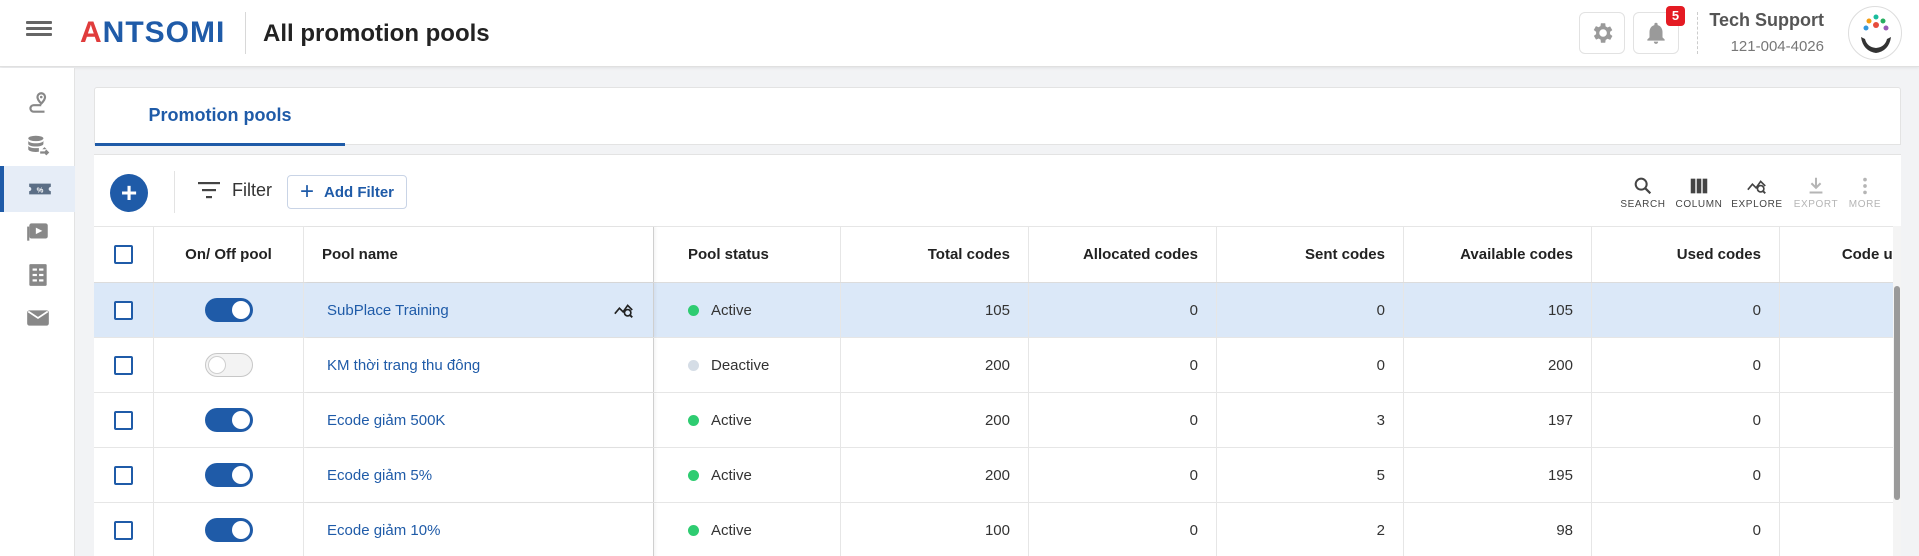 This screenshot has height=556, width=1919. Describe the element at coordinates (935, 310) in the screenshot. I see `total-codes: 105` at that location.